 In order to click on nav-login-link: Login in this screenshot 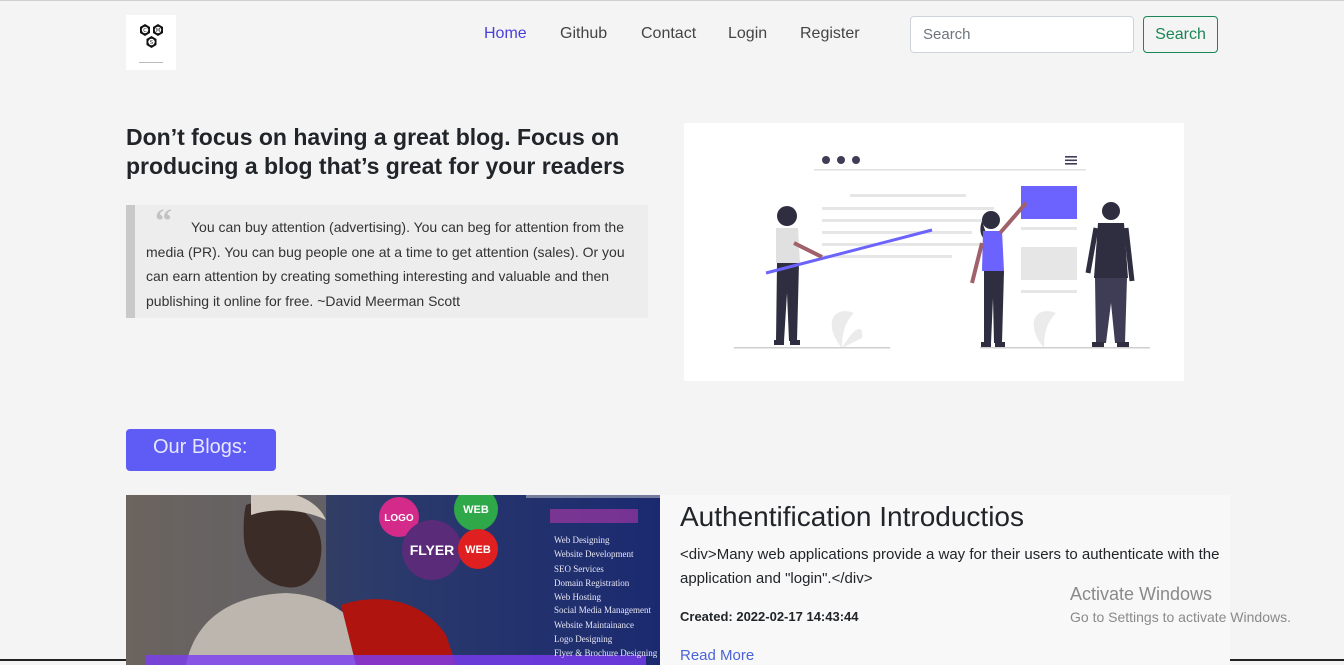, I will do `click(747, 34)`.